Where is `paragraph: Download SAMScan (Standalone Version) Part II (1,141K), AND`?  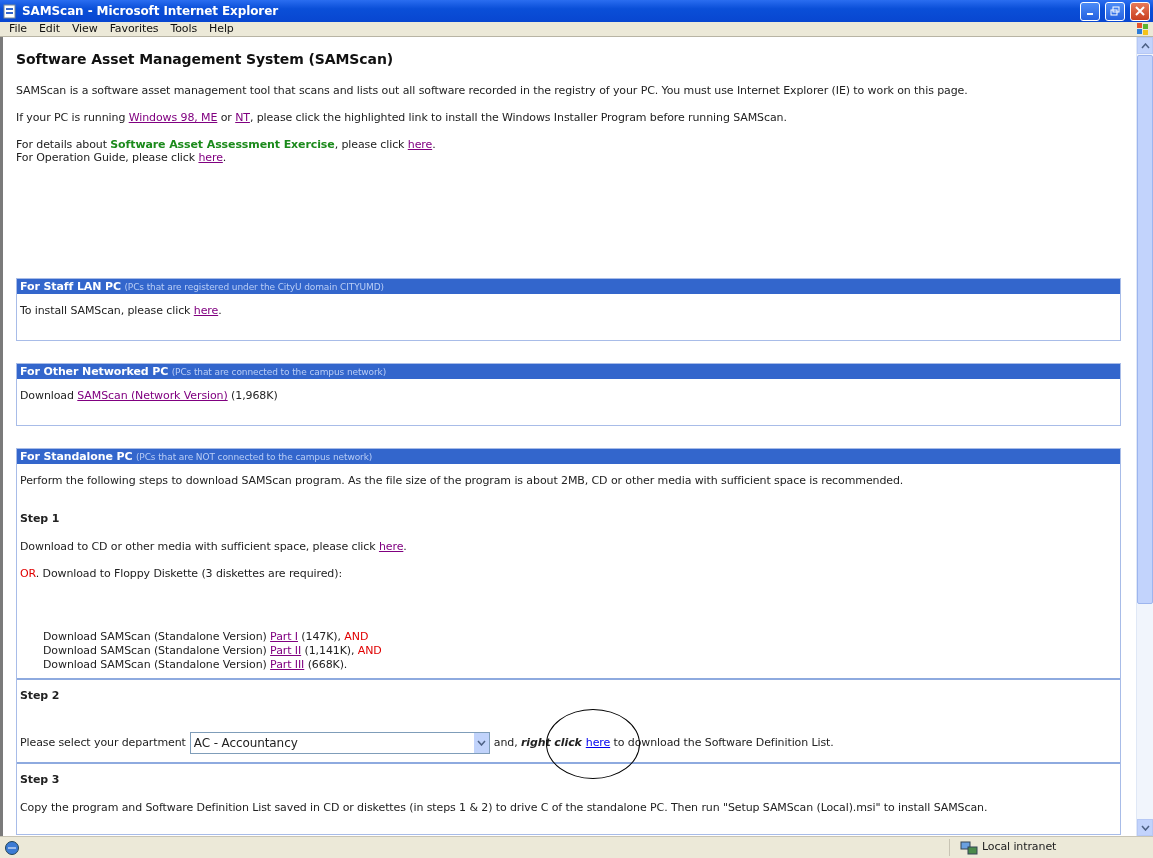
paragraph: Download SAMScan (Standalone Version) Part II (1,141K), AND is located at coordinates (213, 650).